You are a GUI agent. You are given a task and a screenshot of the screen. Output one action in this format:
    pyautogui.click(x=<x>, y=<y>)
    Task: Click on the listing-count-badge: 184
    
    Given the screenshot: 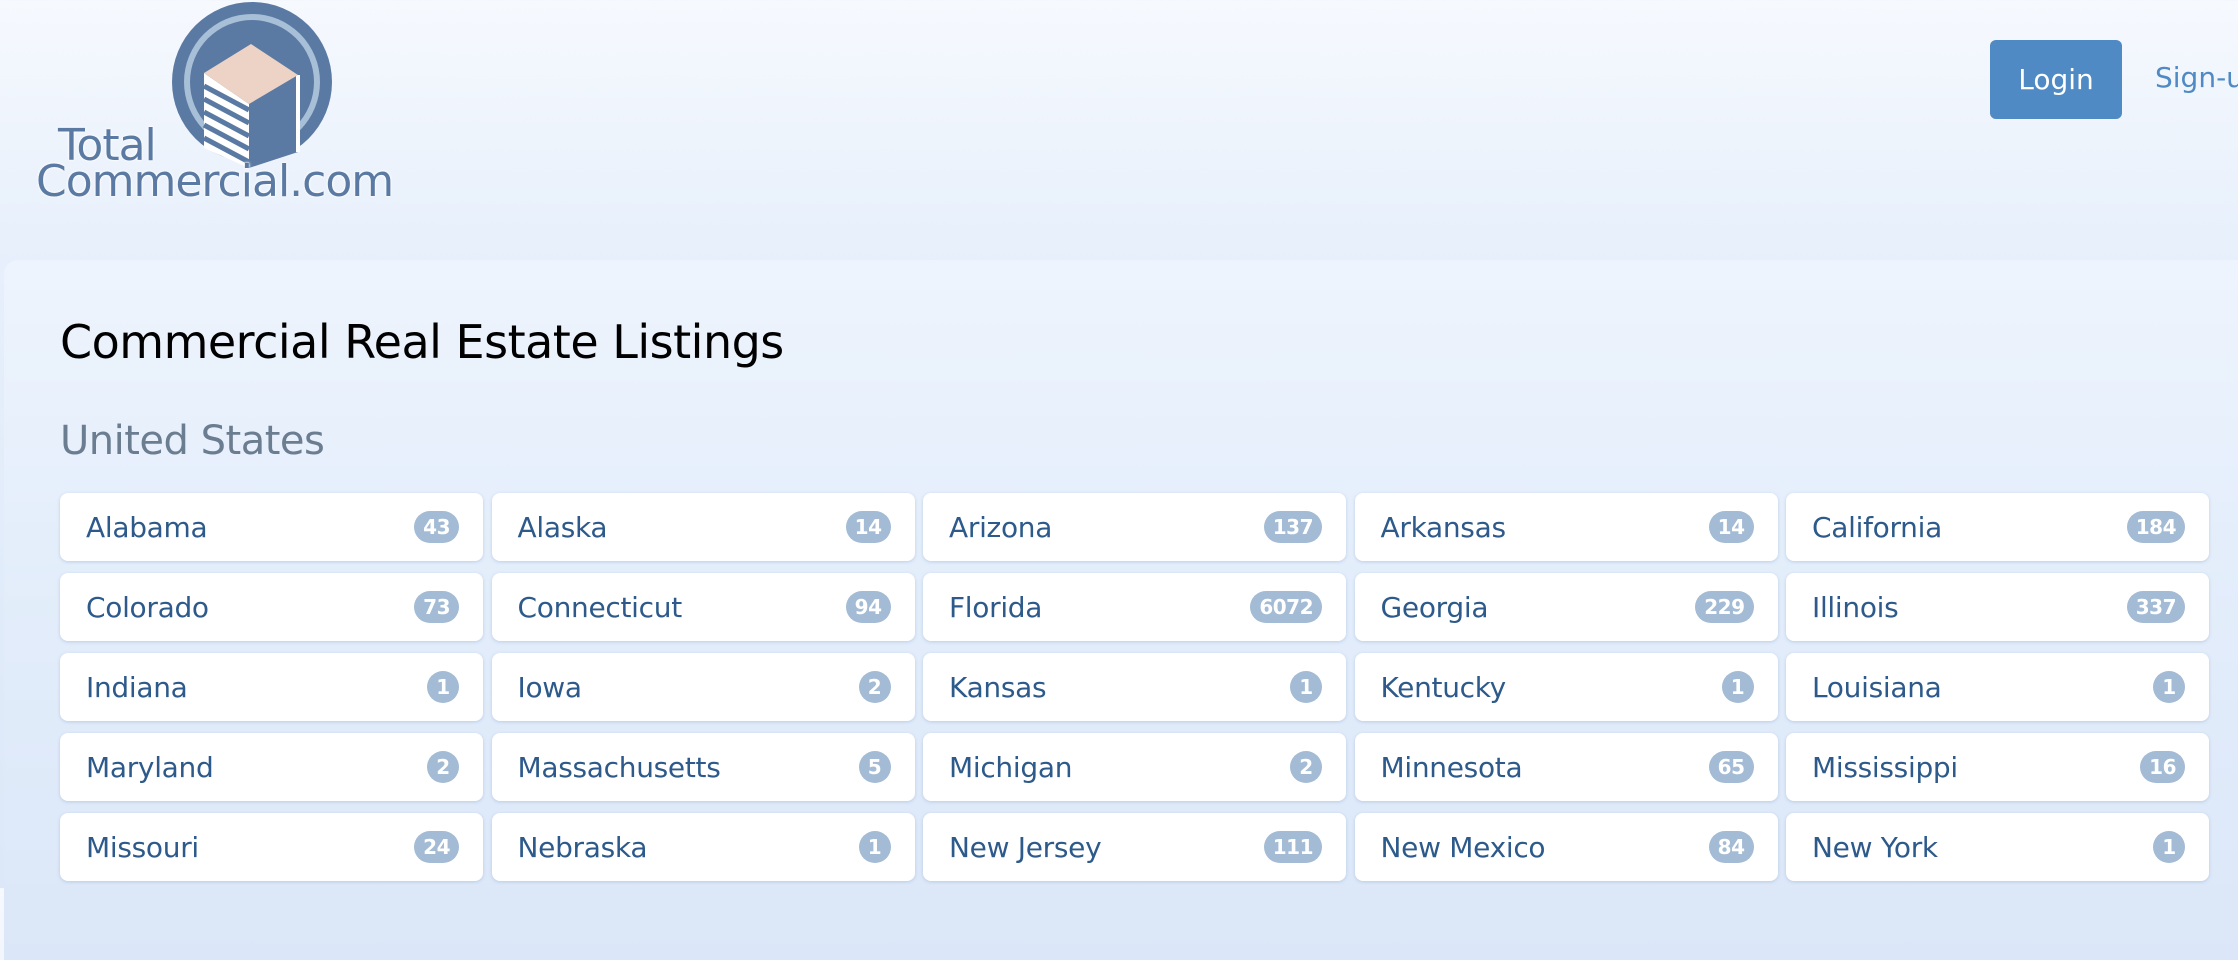 What is the action you would take?
    pyautogui.click(x=2155, y=527)
    